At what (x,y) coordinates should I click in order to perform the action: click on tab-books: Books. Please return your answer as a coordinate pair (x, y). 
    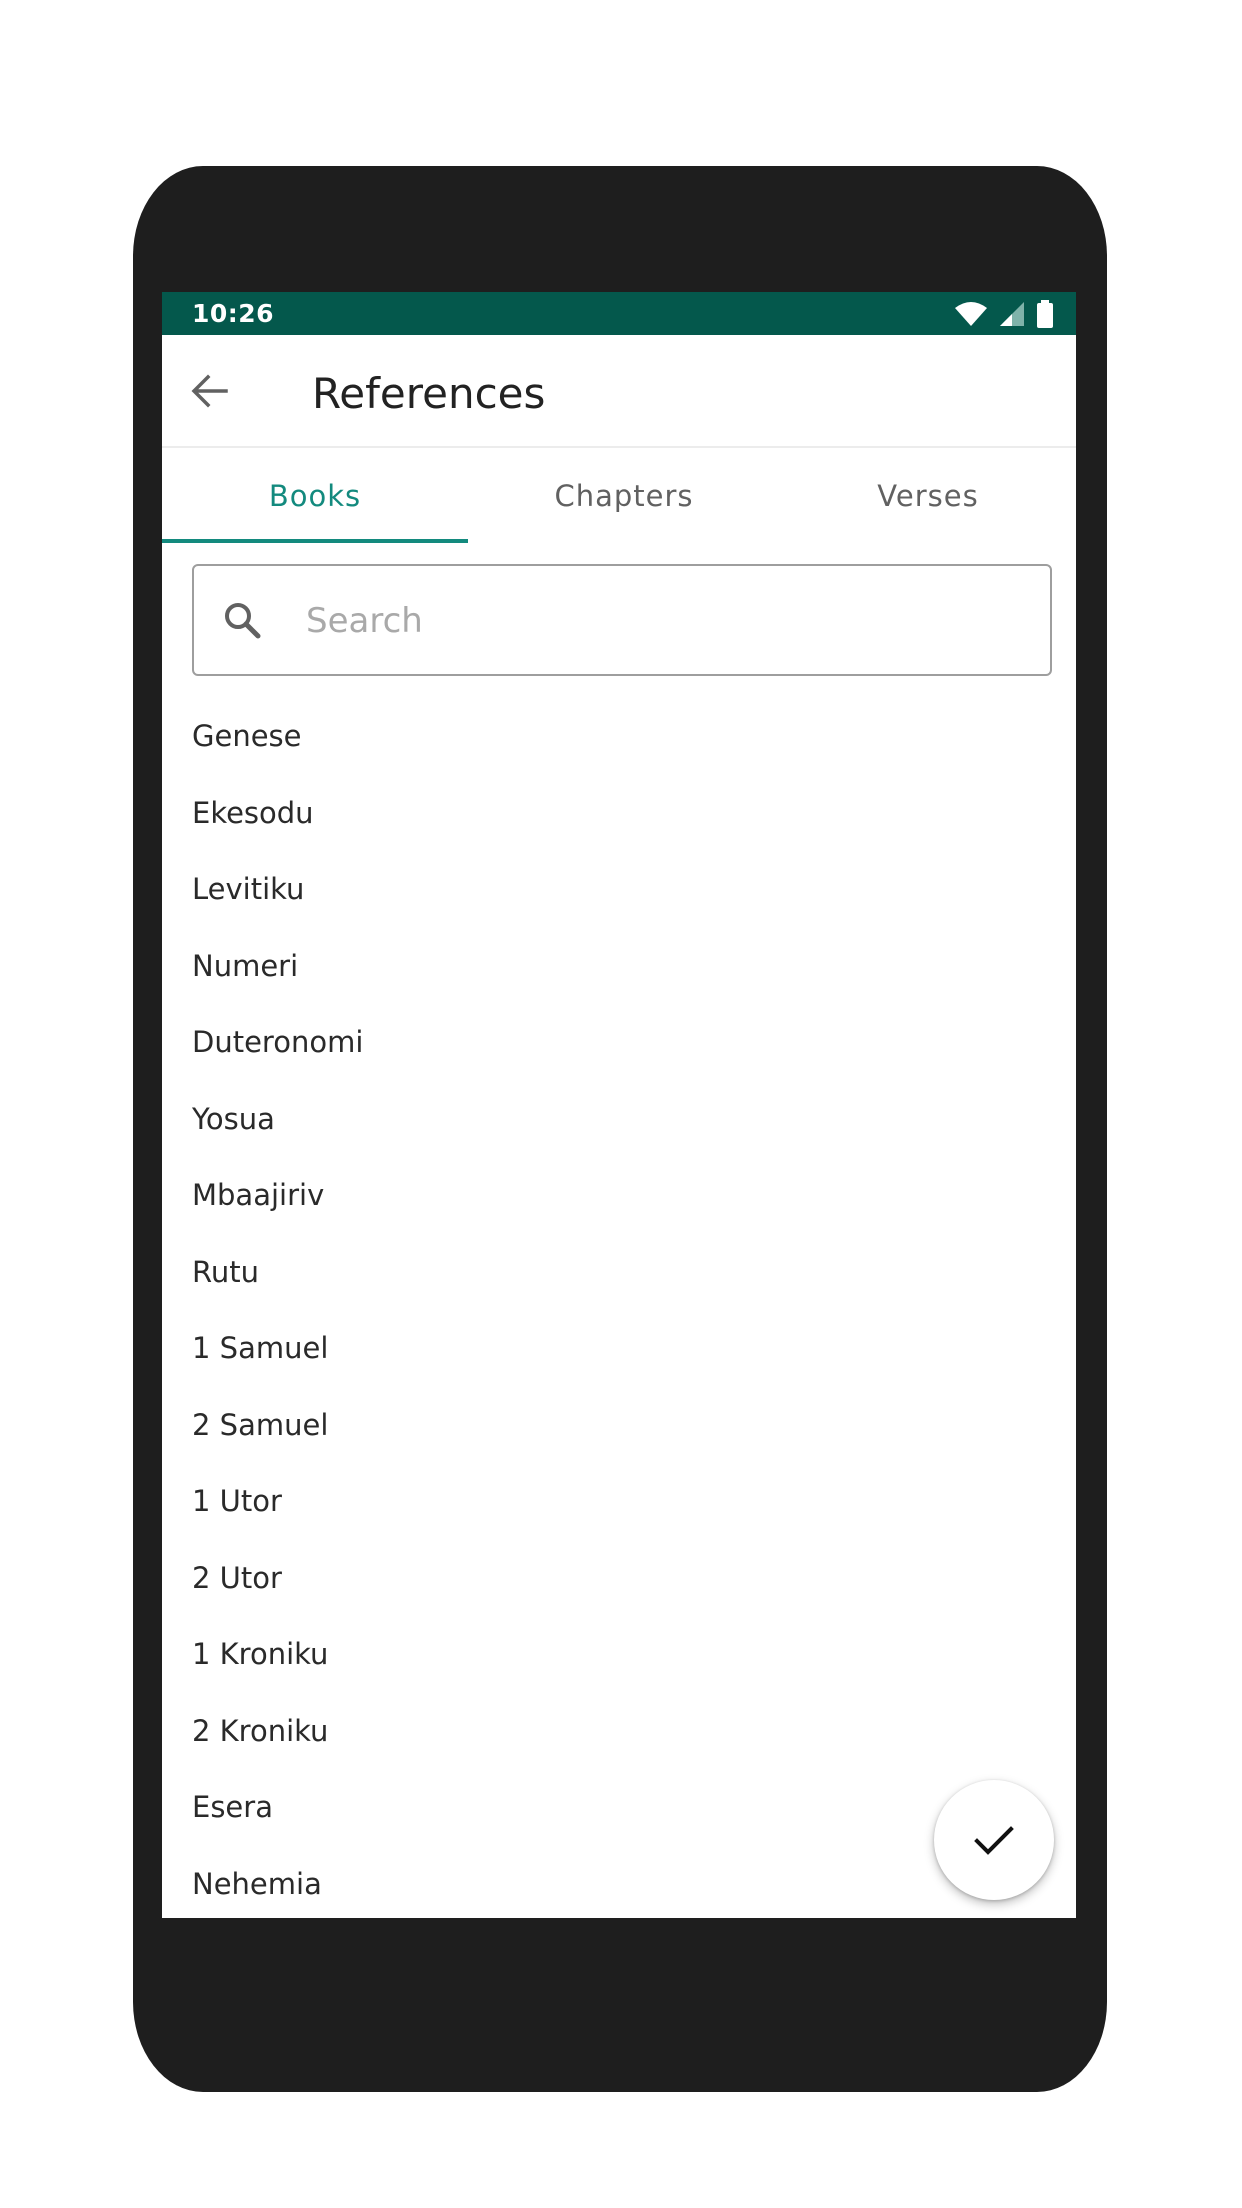
    Looking at the image, I should click on (315, 495).